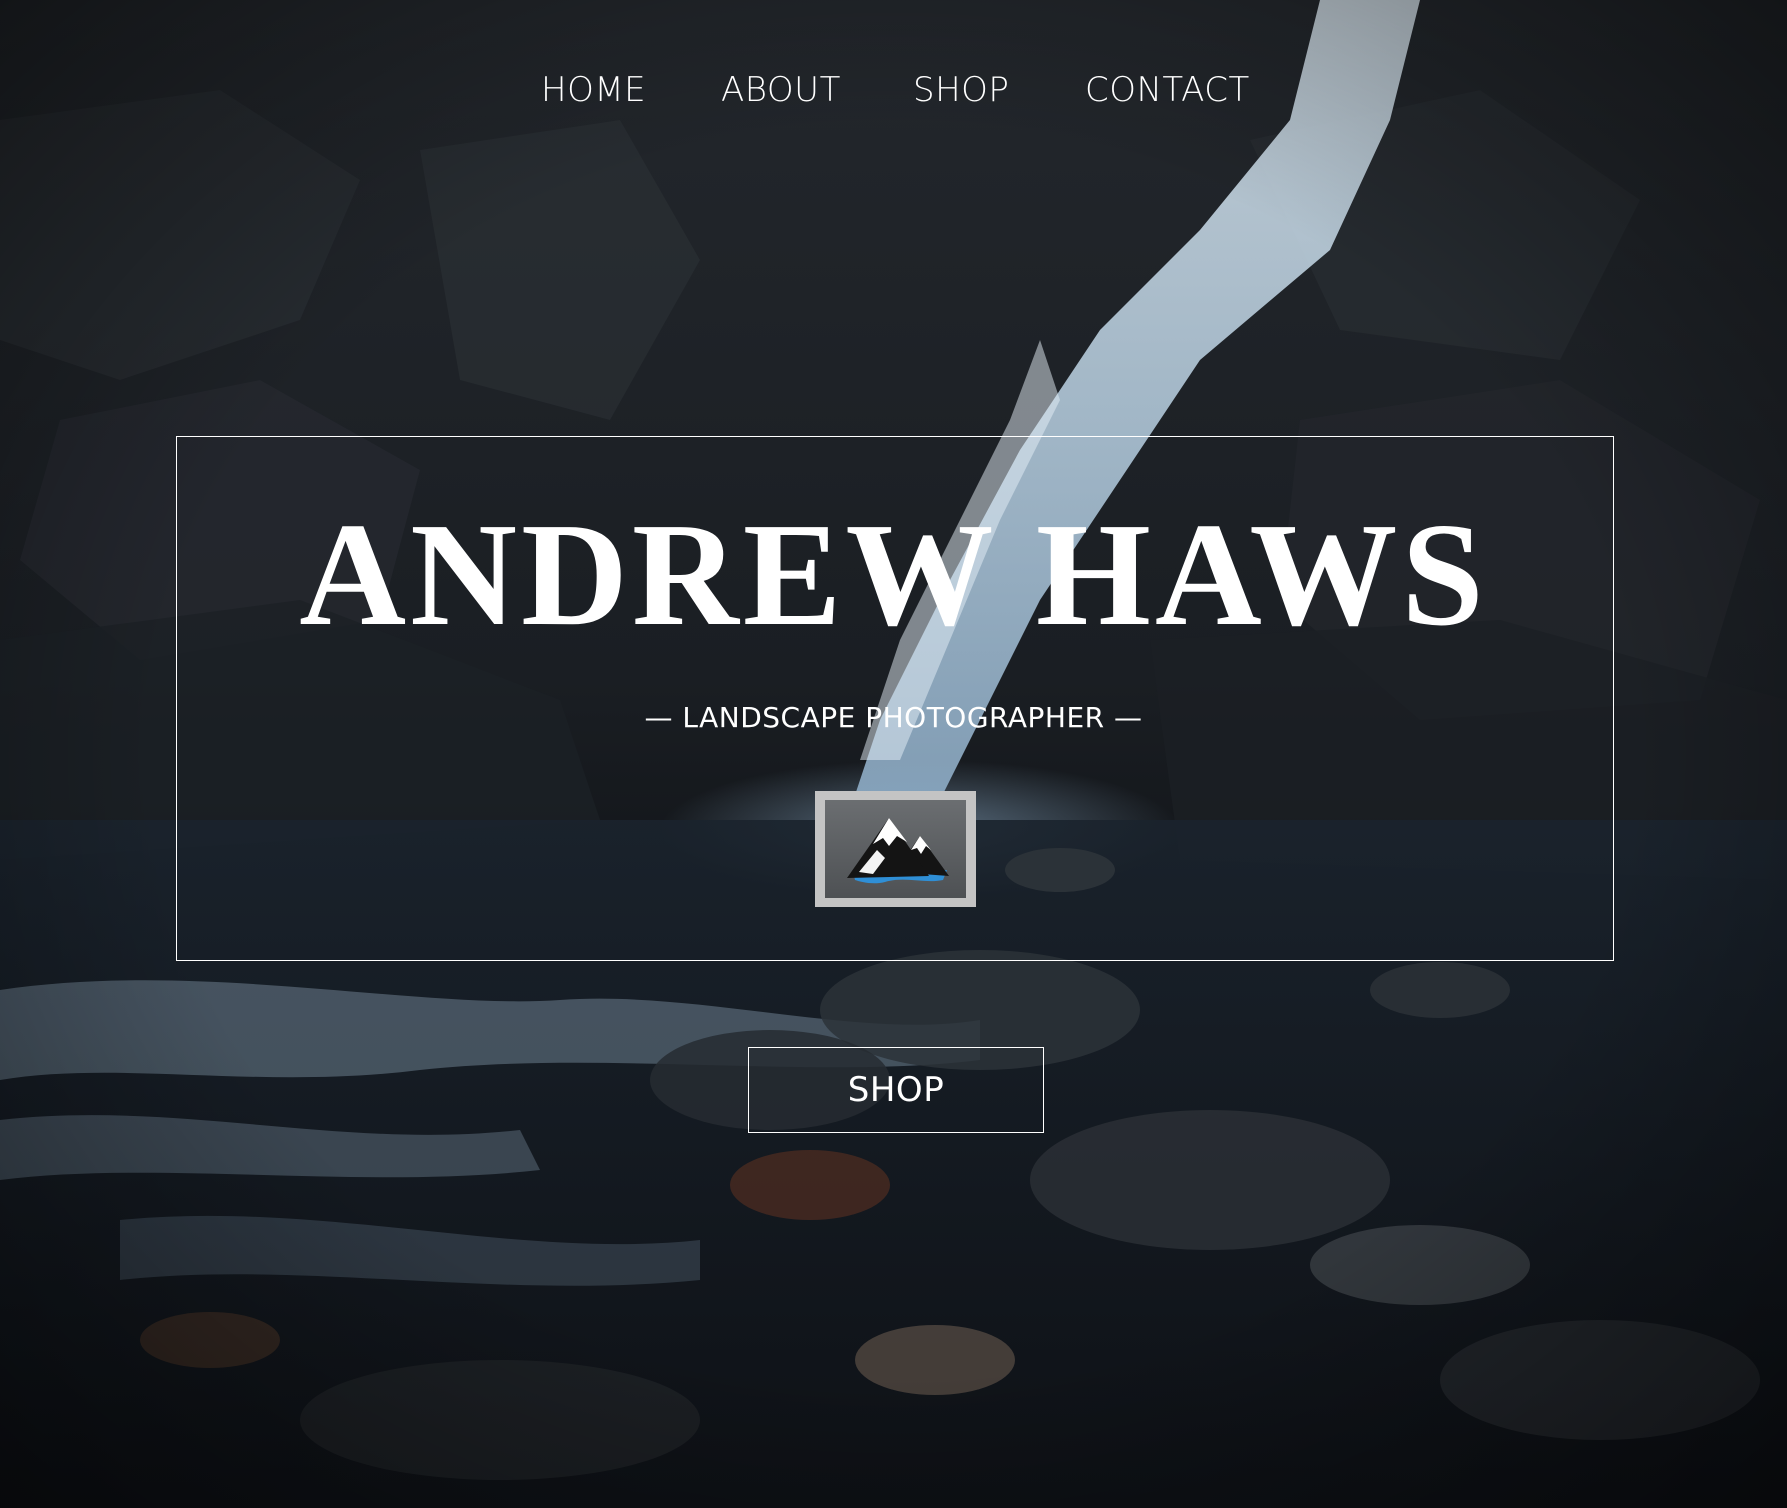 This screenshot has height=1508, width=1787. Describe the element at coordinates (1167, 90) in the screenshot. I see `nav-contact-link: CONTACT` at that location.